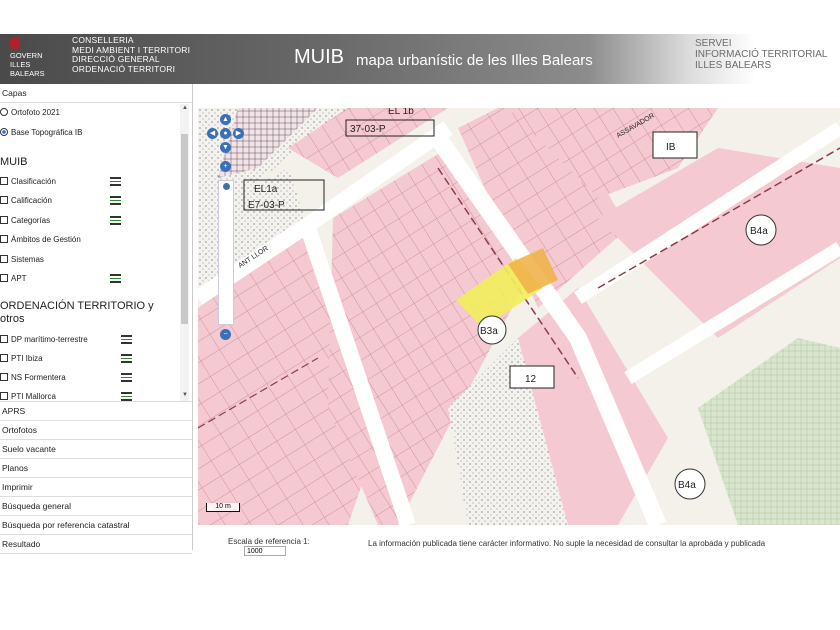 This screenshot has height=630, width=840. Describe the element at coordinates (13, 279) in the screenshot. I see `layer-apt: APT` at that location.